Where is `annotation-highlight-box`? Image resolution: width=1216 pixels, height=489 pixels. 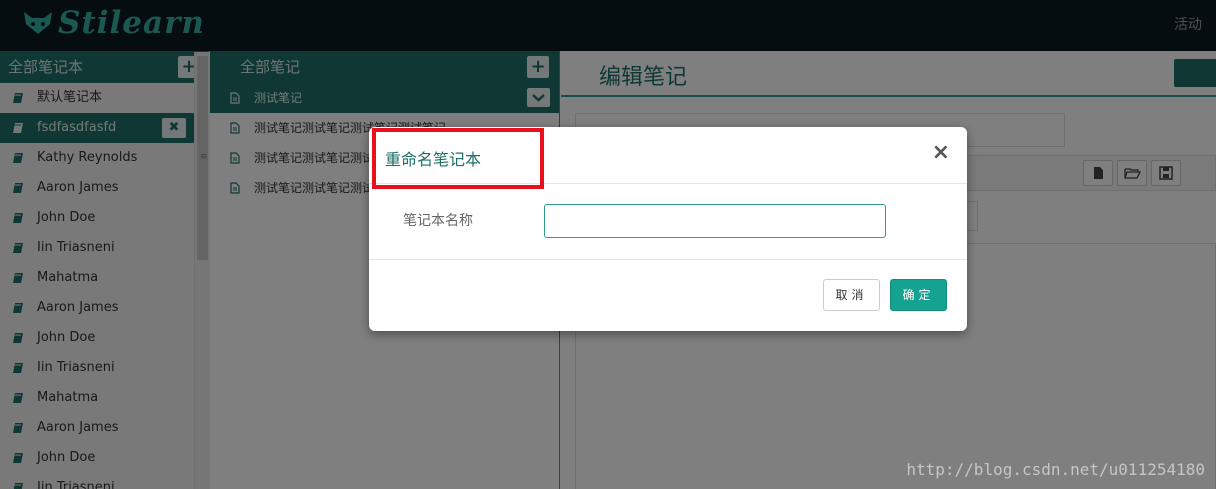
annotation-highlight-box is located at coordinates (458, 158).